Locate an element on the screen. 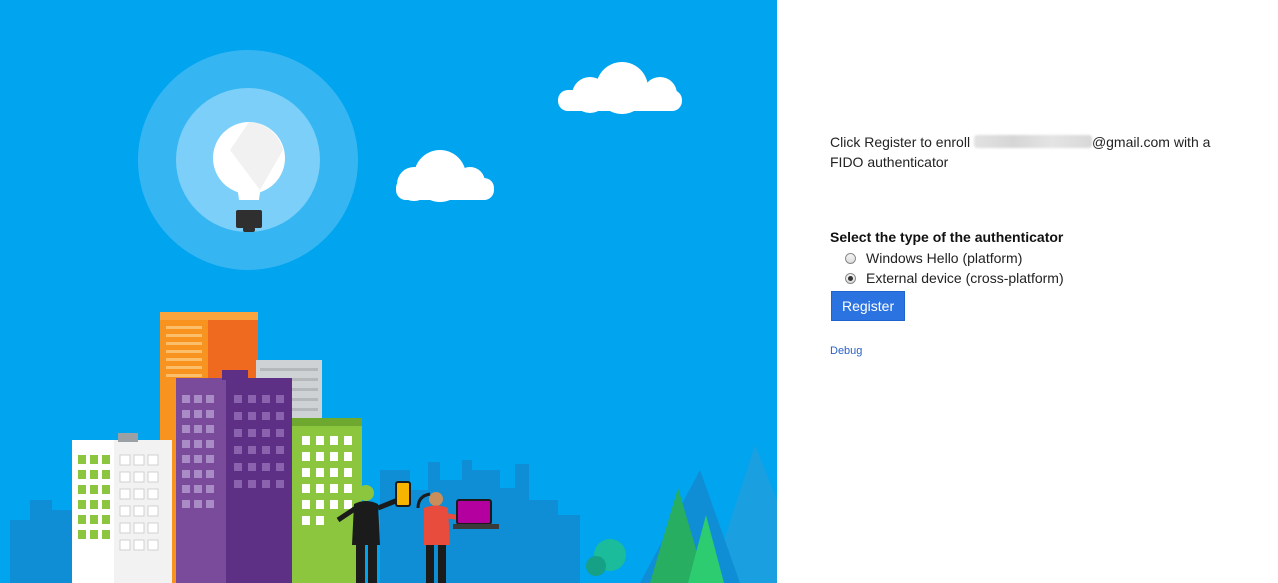 The height and width of the screenshot is (583, 1278). radio-label-external-device: External device (cross-platform) is located at coordinates (965, 278).